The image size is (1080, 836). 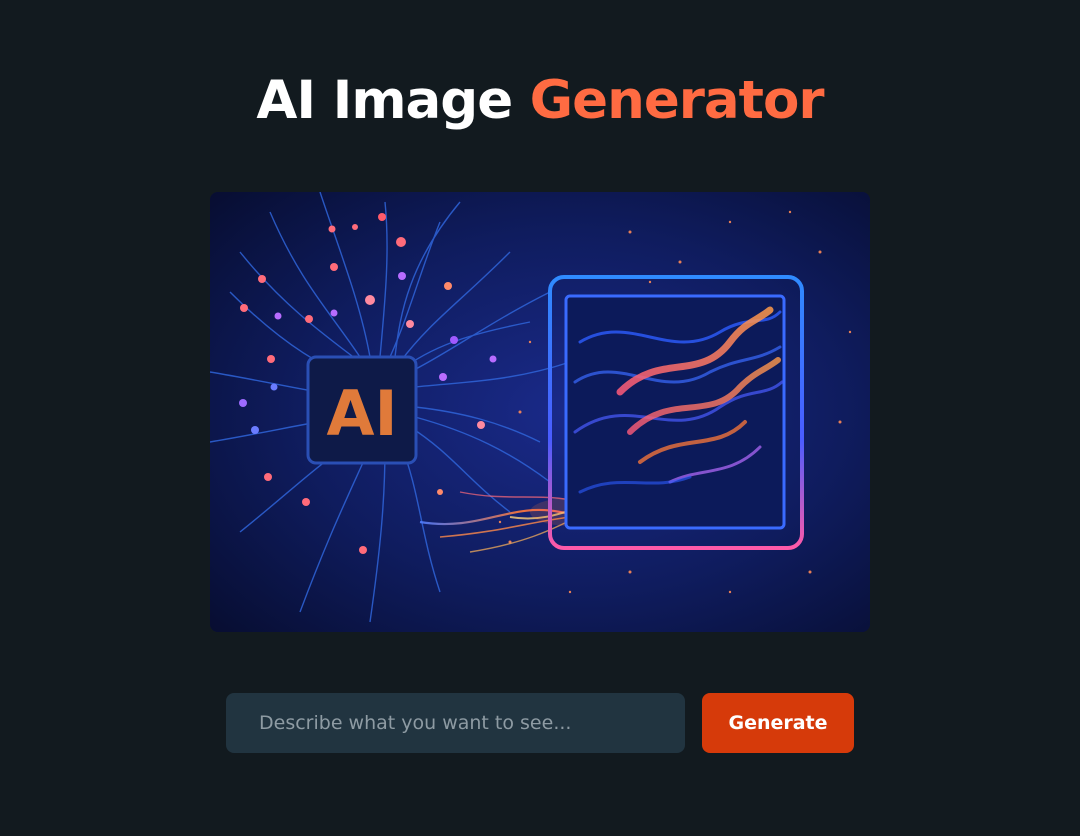 I want to click on chip-label: AI, so click(x=361, y=413).